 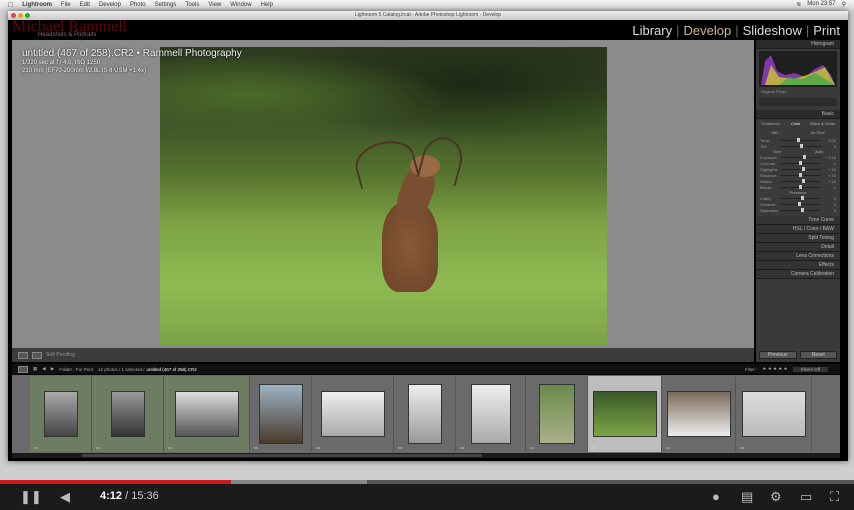 What do you see at coordinates (110, 5) in the screenshot?
I see `menu-develop: Develop` at bounding box center [110, 5].